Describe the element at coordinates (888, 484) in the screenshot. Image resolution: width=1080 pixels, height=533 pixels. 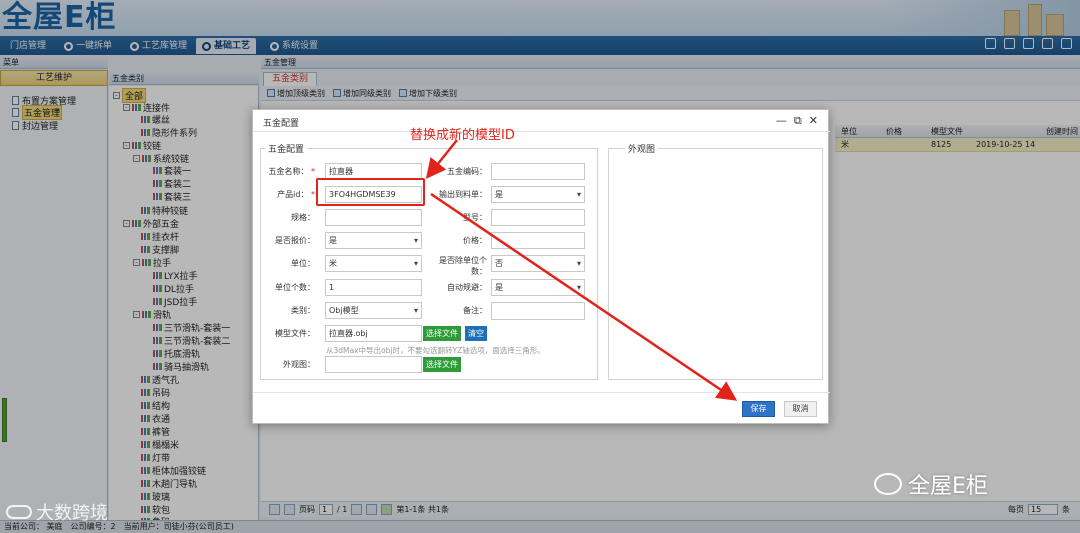
I see `chat-icon` at that location.